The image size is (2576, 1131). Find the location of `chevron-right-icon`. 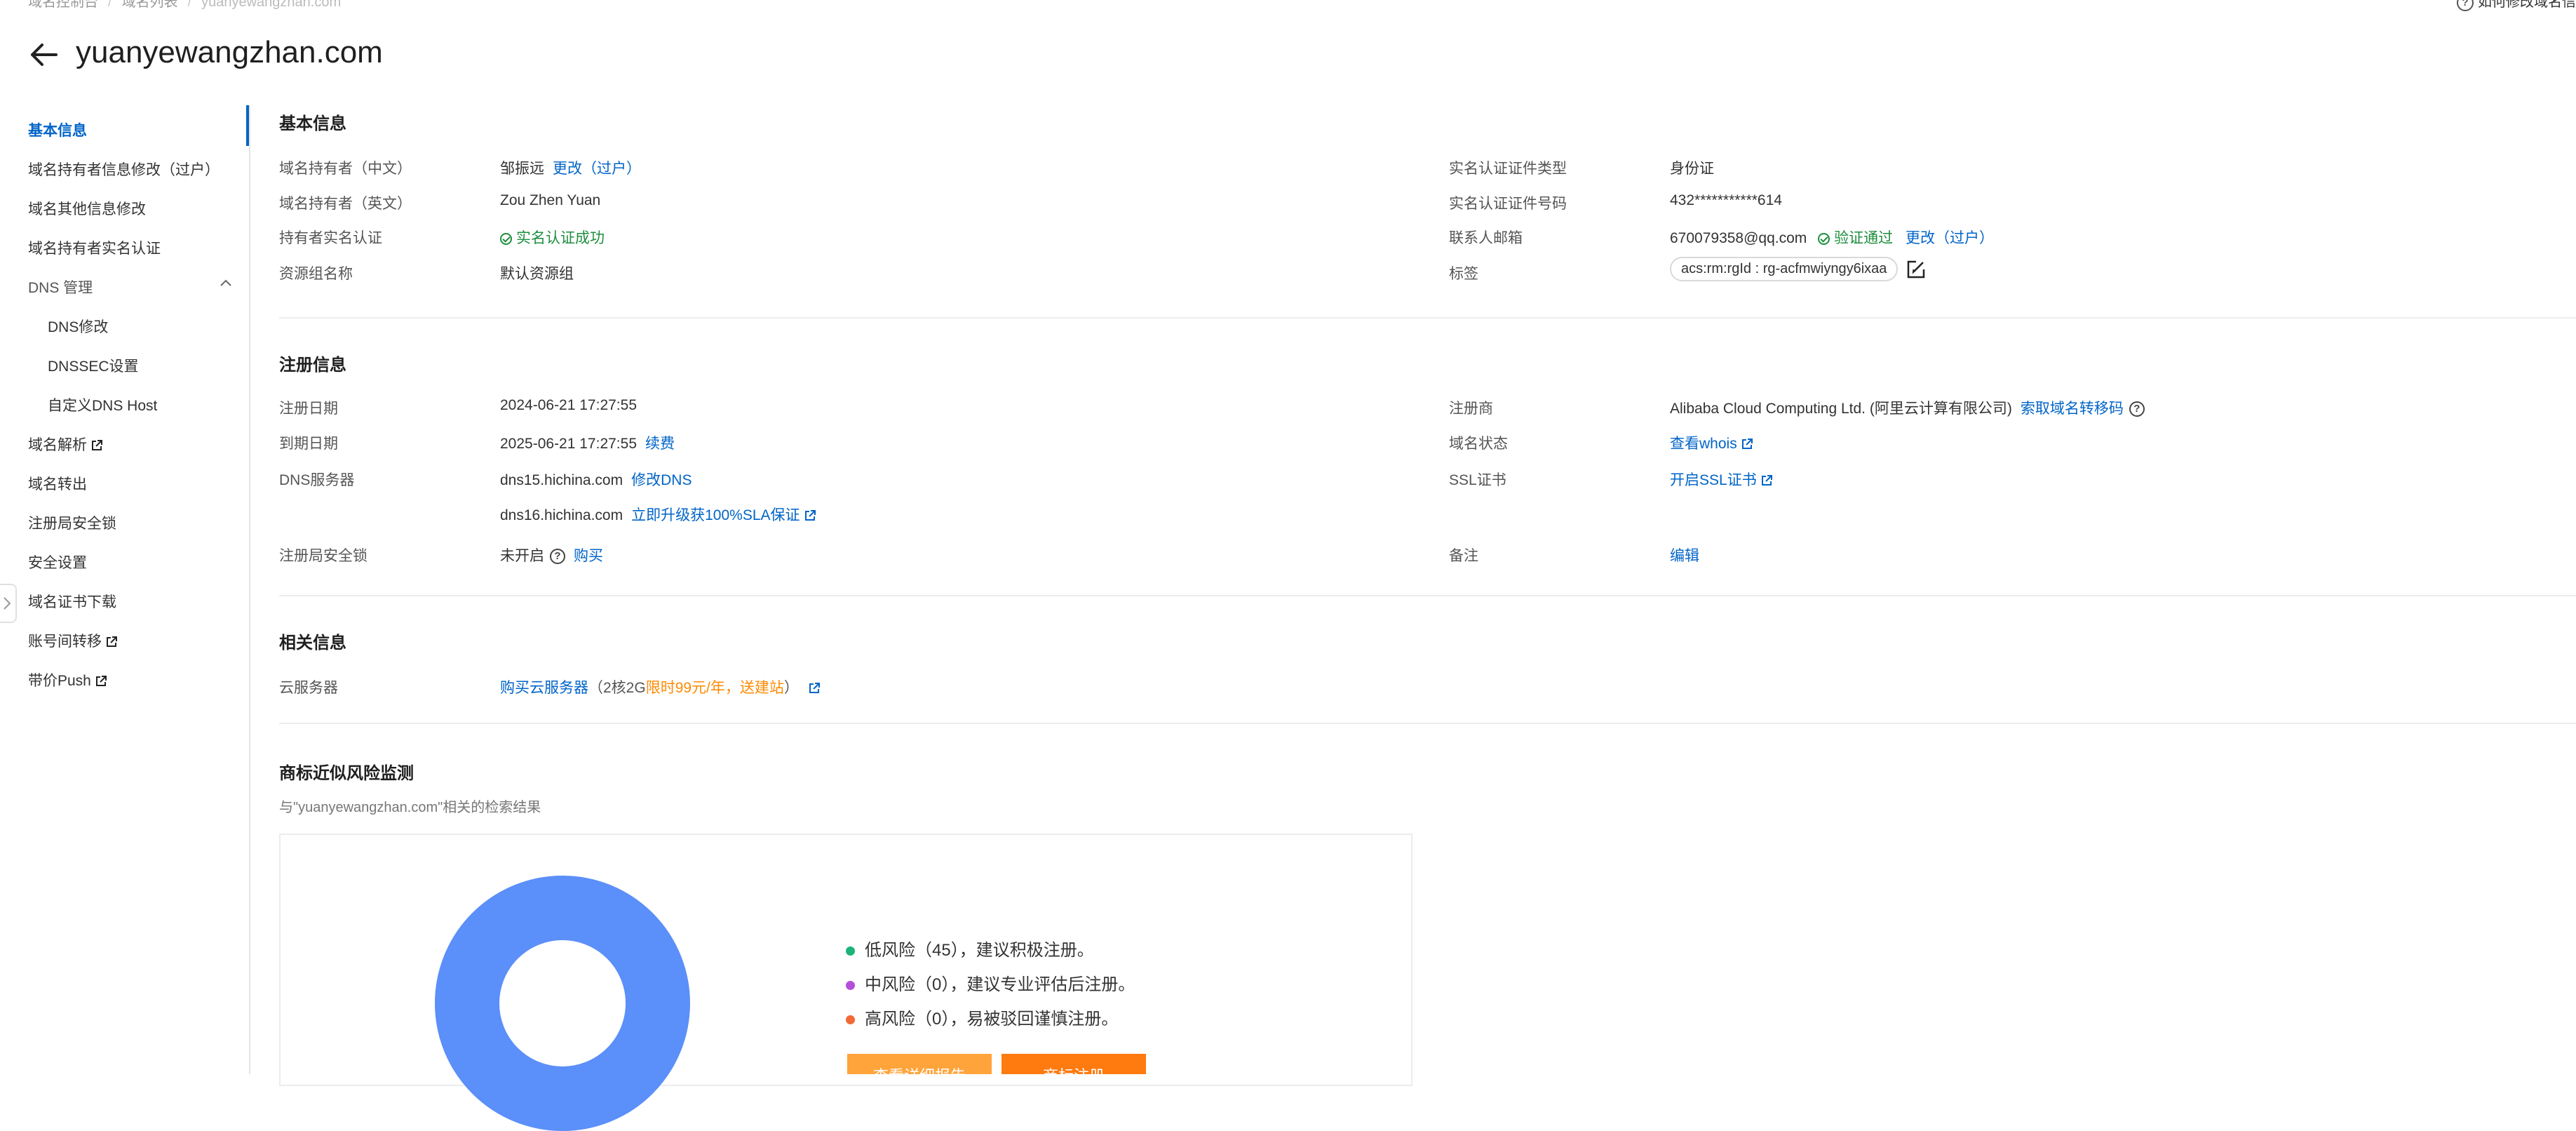

chevron-right-icon is located at coordinates (7, 603).